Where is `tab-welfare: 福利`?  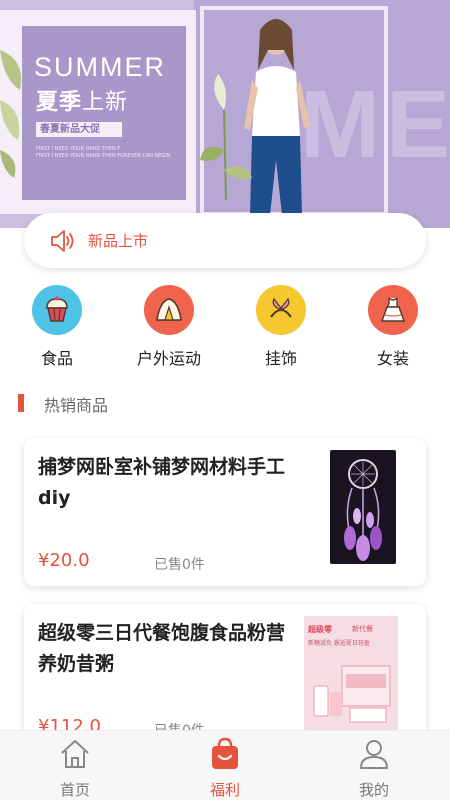 tab-welfare: 福利 is located at coordinates (225, 768).